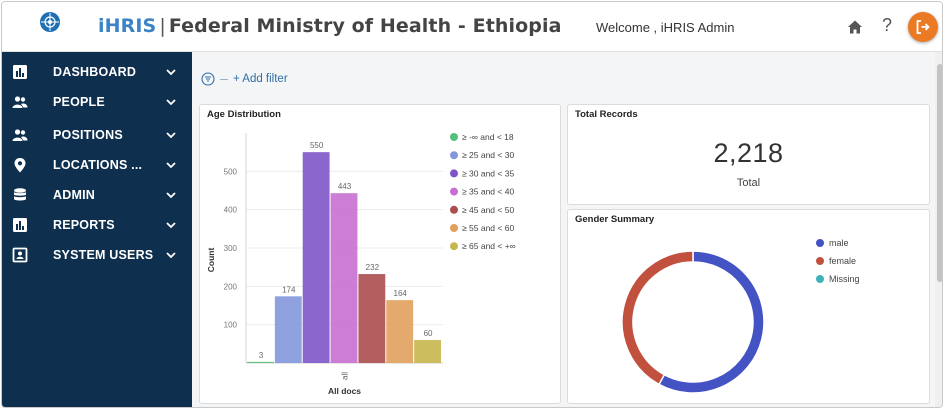 This screenshot has height=410, width=945. I want to click on y-tick-label: 100, so click(231, 325).